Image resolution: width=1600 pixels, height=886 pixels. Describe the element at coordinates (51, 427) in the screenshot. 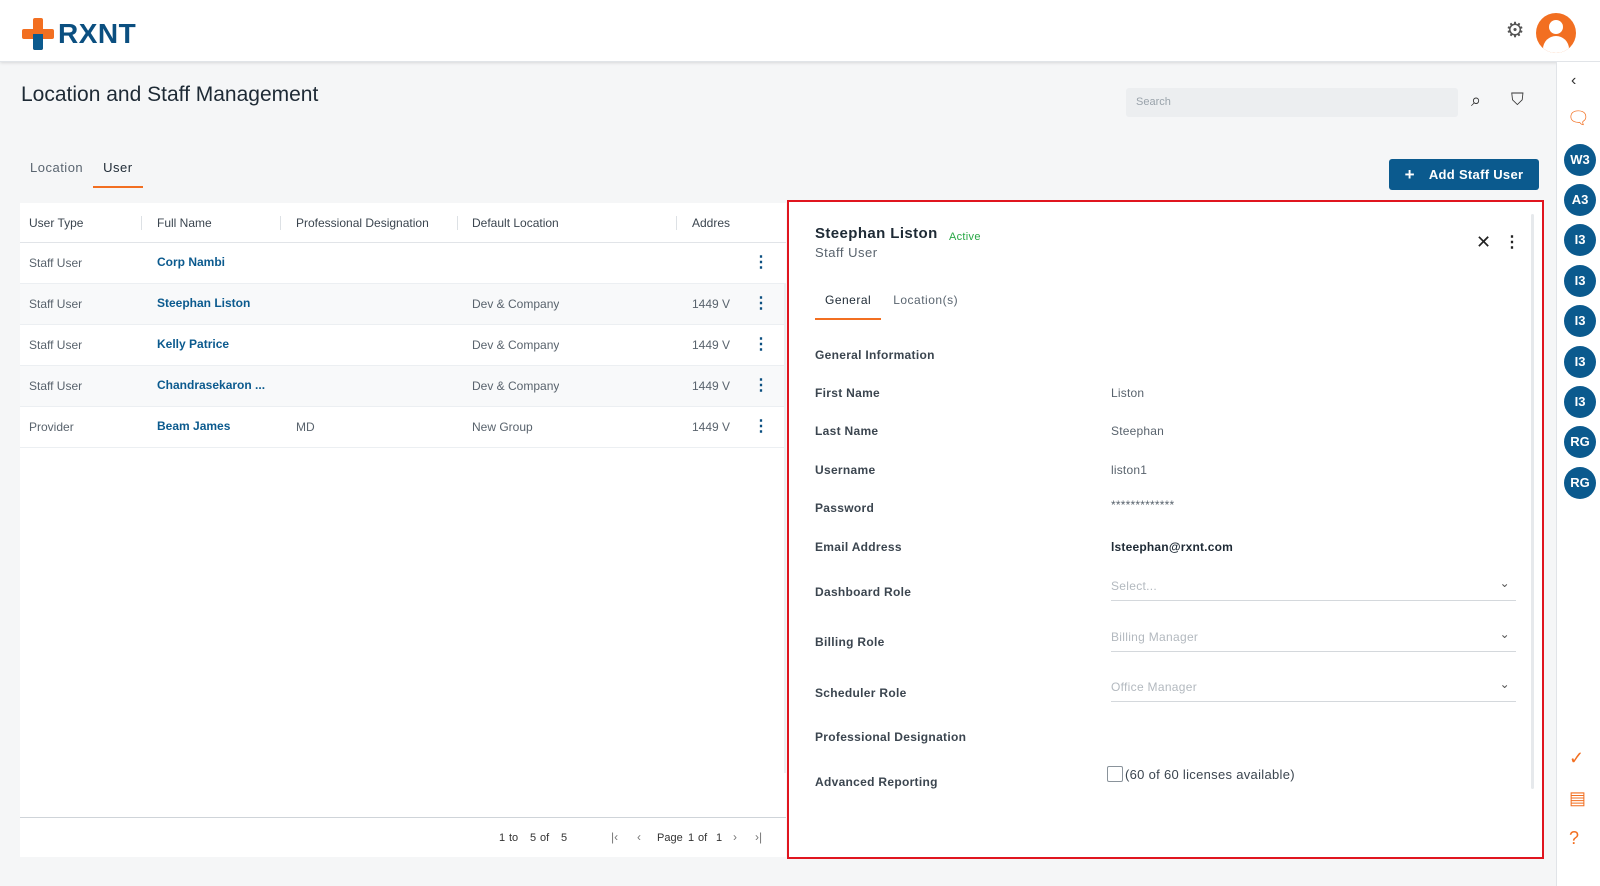

I see `cell-user-type: Provider` at that location.